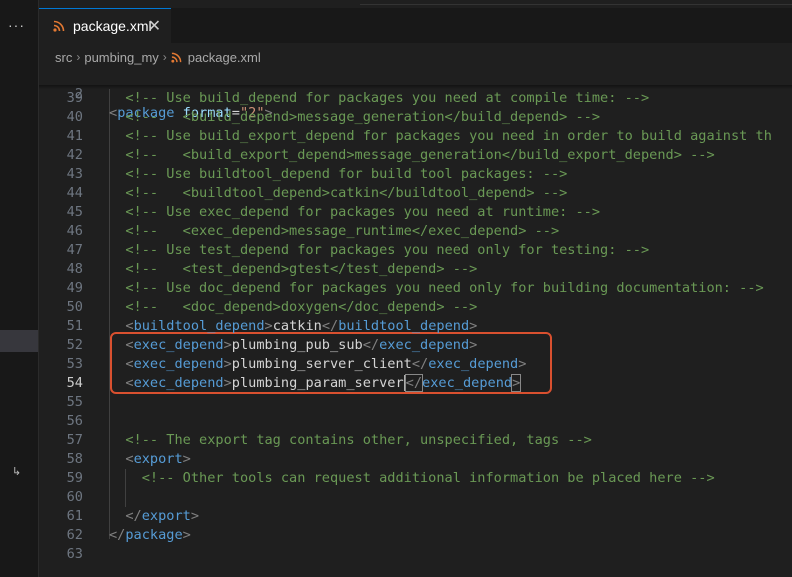 The height and width of the screenshot is (577, 792). Describe the element at coordinates (74, 174) in the screenshot. I see `line-number: 43` at that location.